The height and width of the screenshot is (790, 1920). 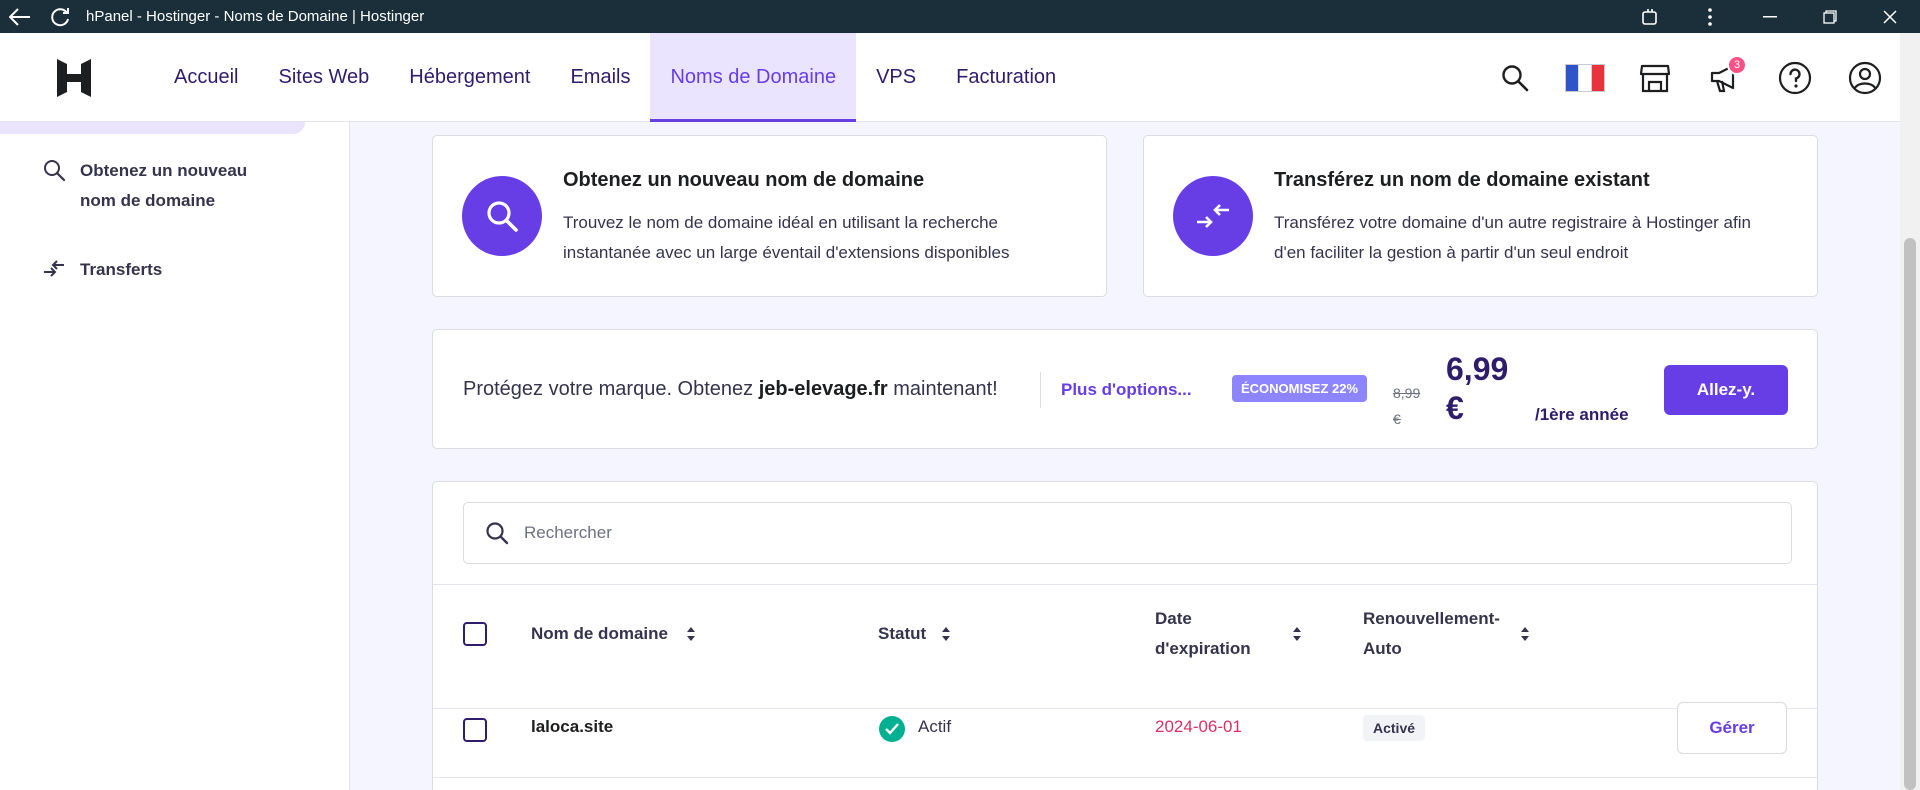 What do you see at coordinates (475, 730) in the screenshot?
I see `row-checkbox` at bounding box center [475, 730].